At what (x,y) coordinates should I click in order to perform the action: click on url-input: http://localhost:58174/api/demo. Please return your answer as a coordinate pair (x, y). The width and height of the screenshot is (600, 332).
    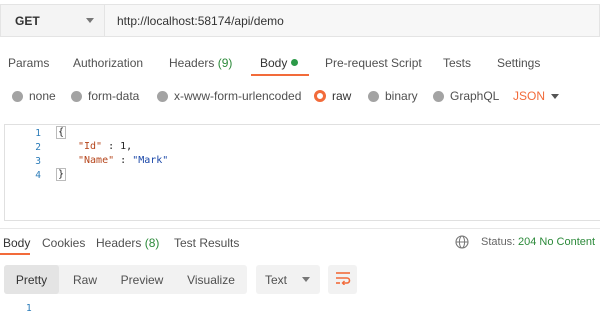
    Looking at the image, I should click on (352, 20).